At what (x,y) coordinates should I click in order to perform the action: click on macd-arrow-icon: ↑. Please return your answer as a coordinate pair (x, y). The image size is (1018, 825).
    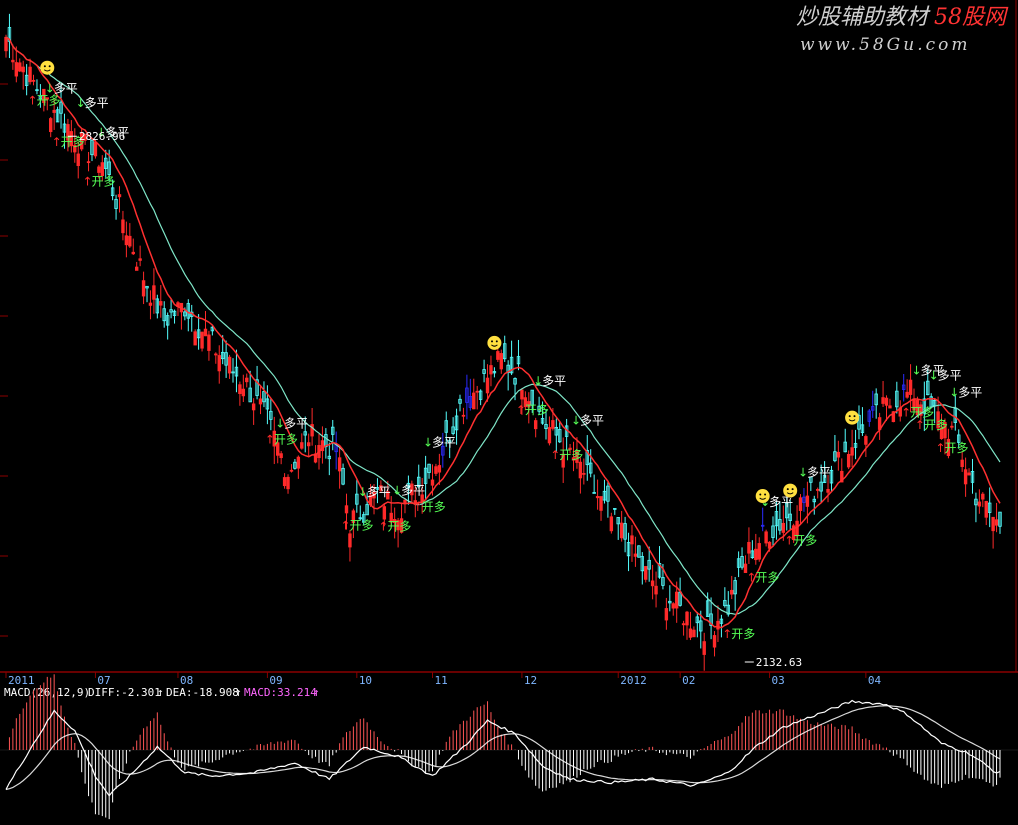
    Looking at the image, I should click on (316, 692).